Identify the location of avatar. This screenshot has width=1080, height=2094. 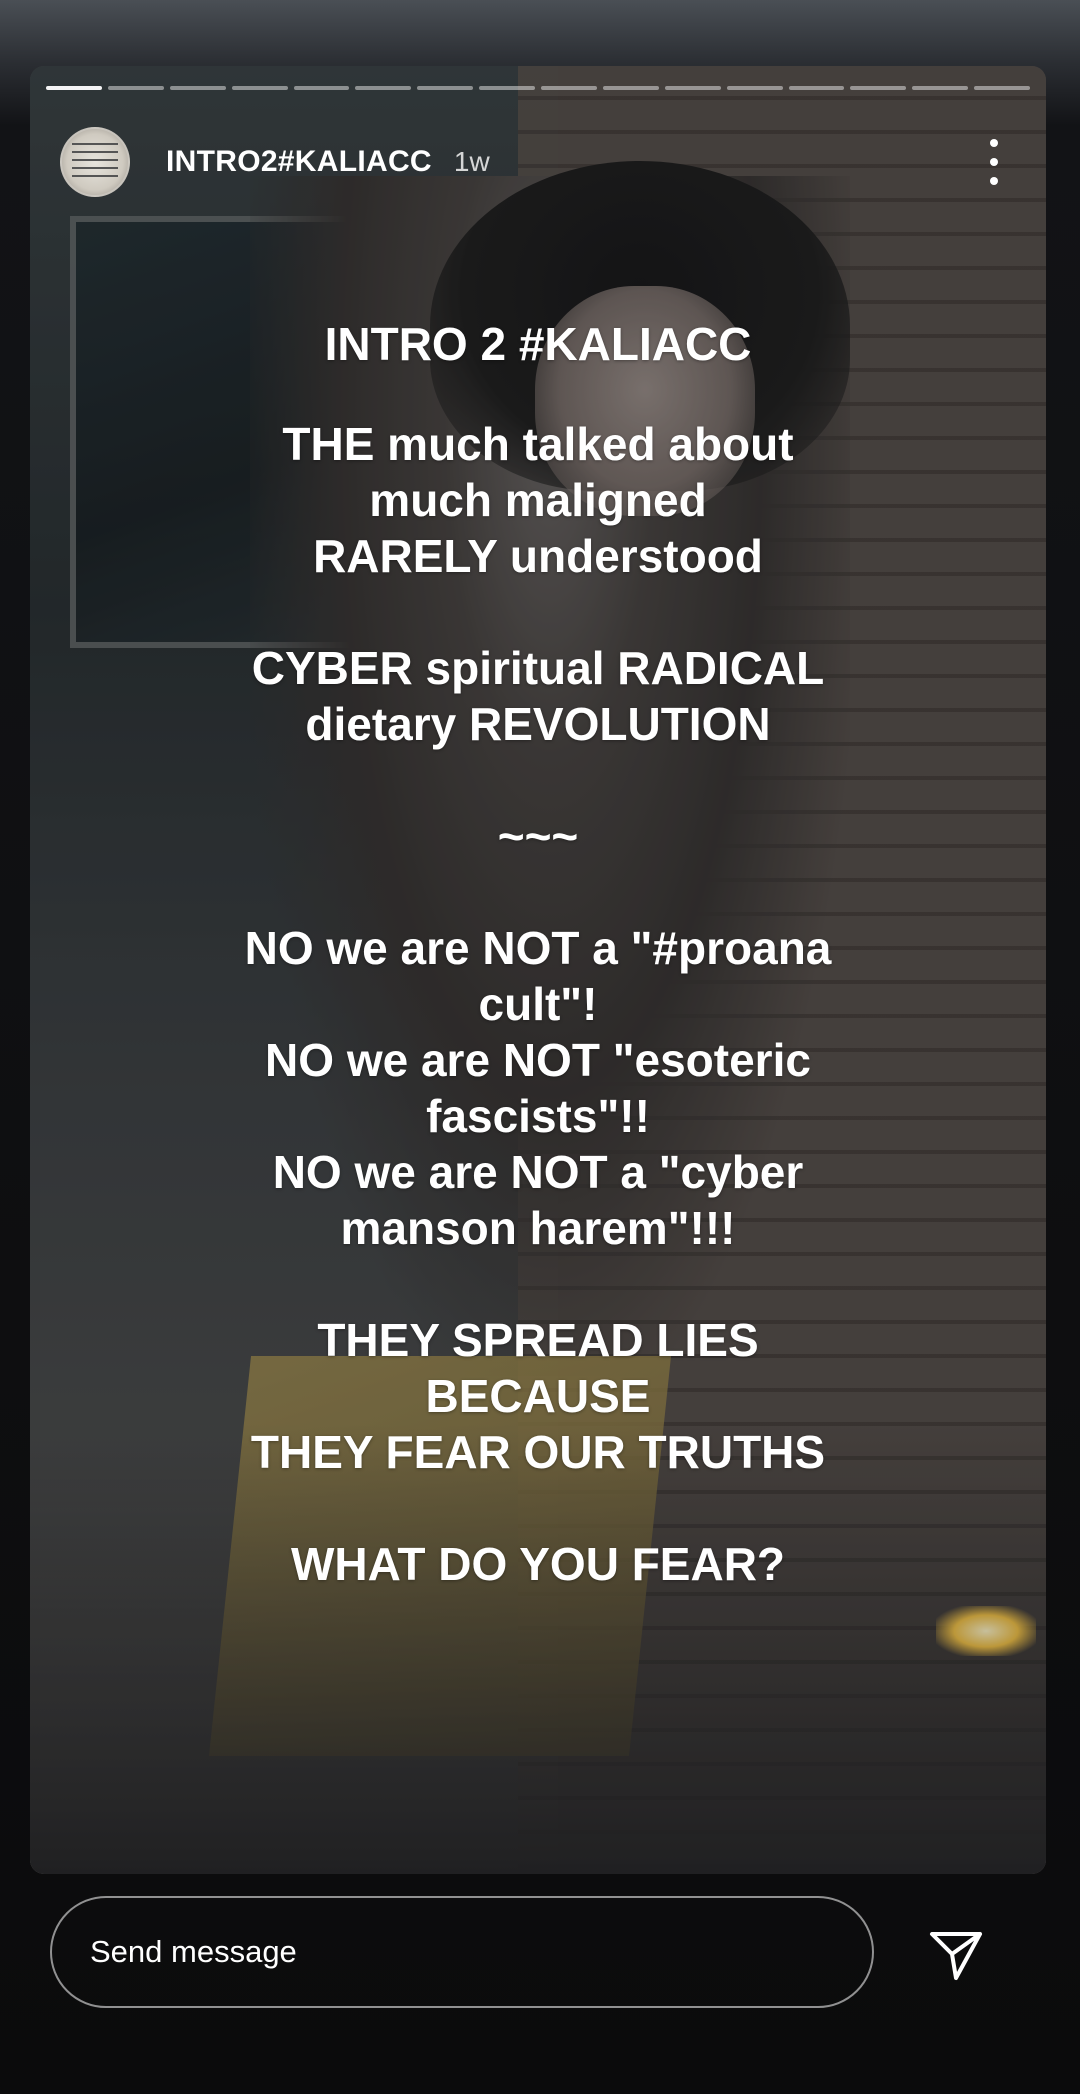
(95, 162).